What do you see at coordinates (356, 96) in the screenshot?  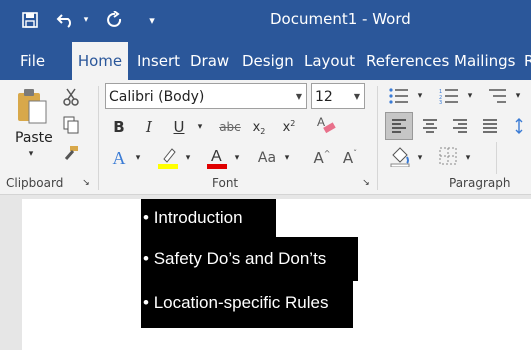 I see `font-size-dropdown-icon: ▼` at bounding box center [356, 96].